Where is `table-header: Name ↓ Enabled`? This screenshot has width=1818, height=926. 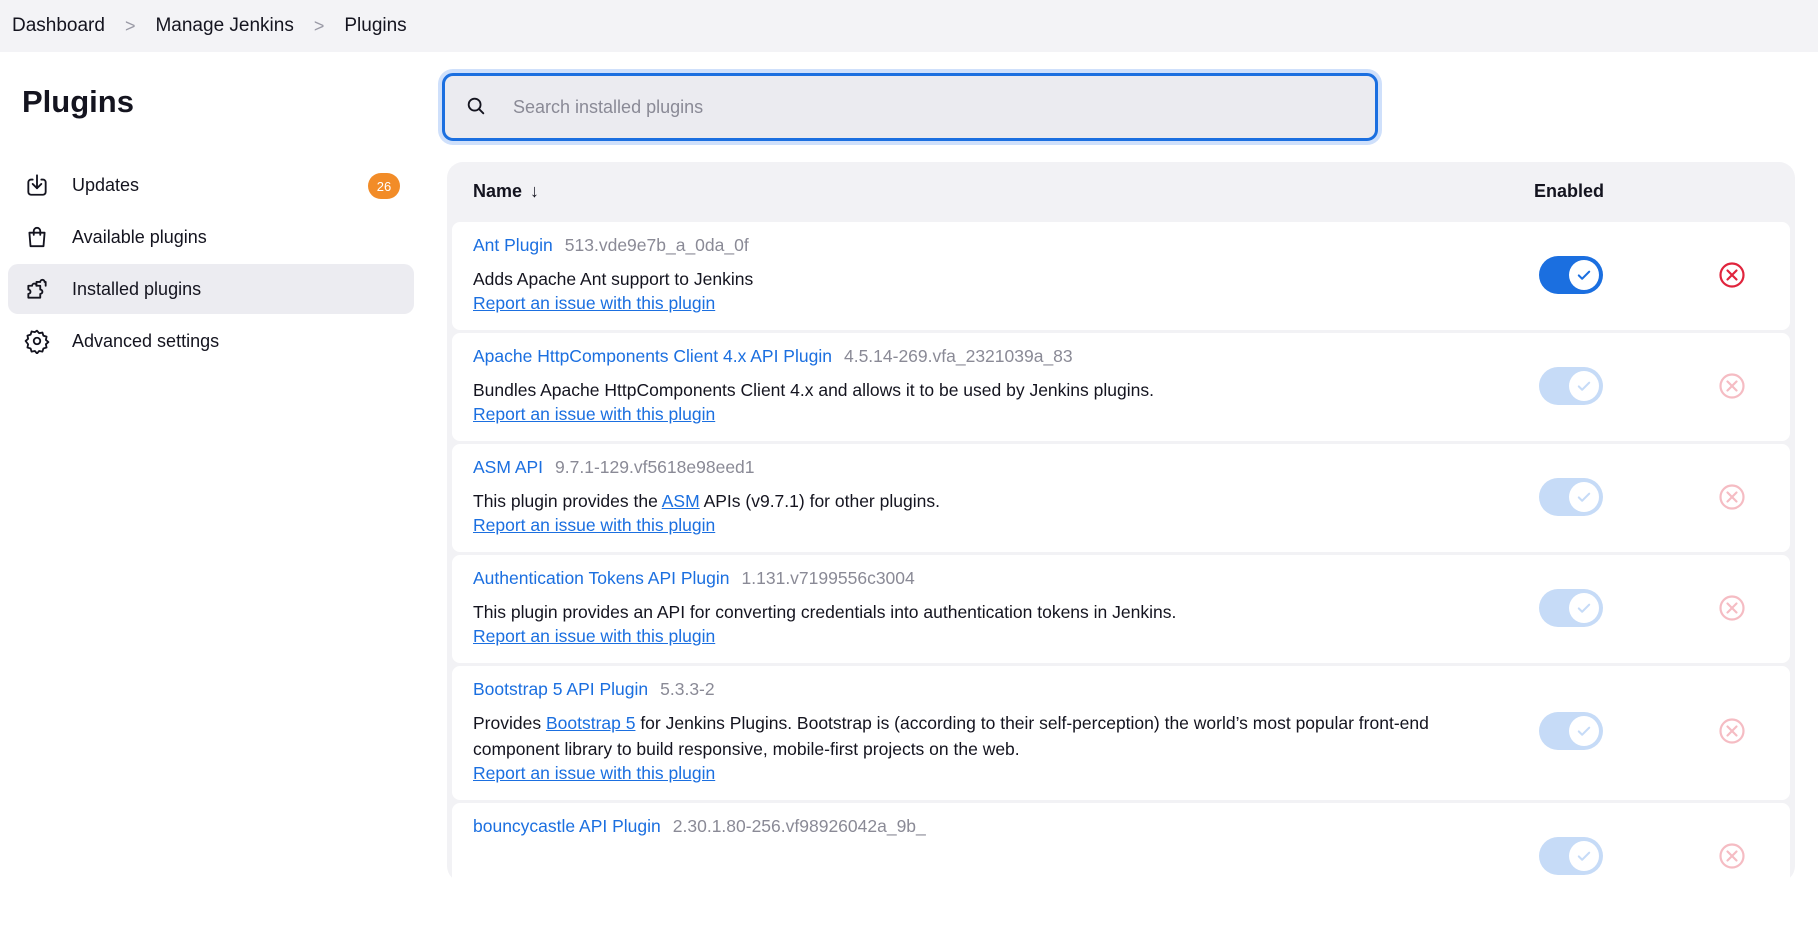 table-header: Name ↓ Enabled is located at coordinates (1121, 193).